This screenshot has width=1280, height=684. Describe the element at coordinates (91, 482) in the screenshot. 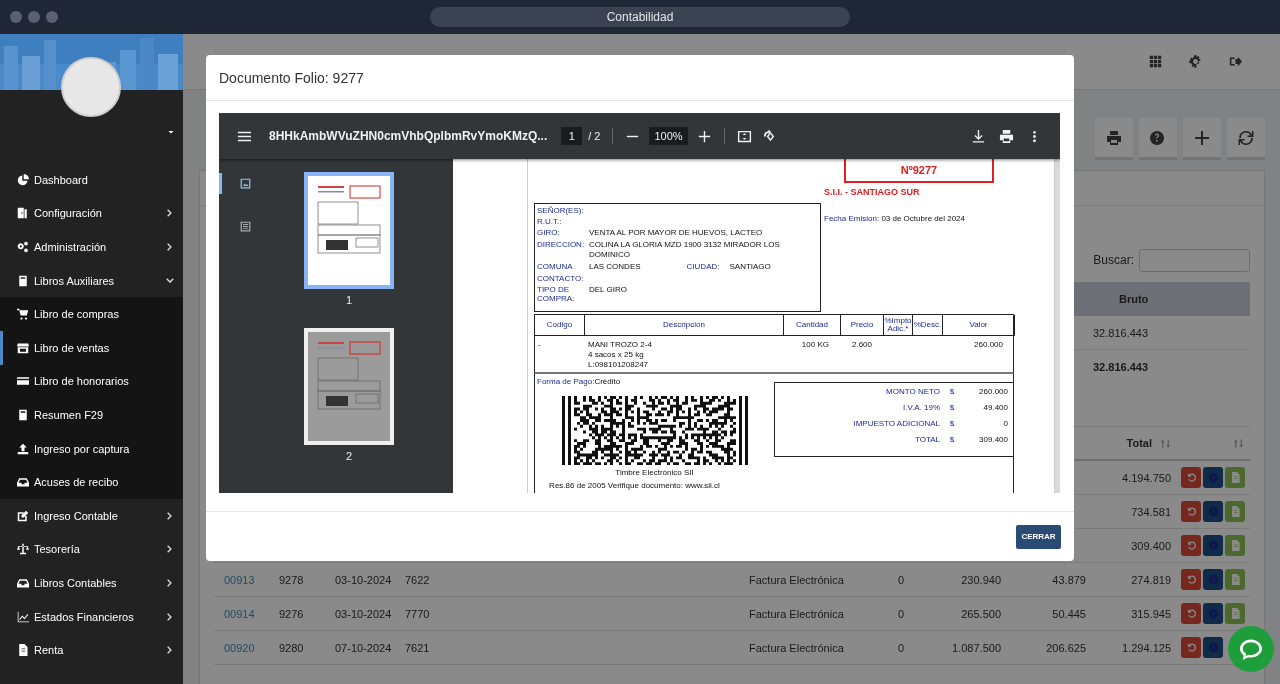

I see `sidebar-item: Acuses de recibo` at that location.